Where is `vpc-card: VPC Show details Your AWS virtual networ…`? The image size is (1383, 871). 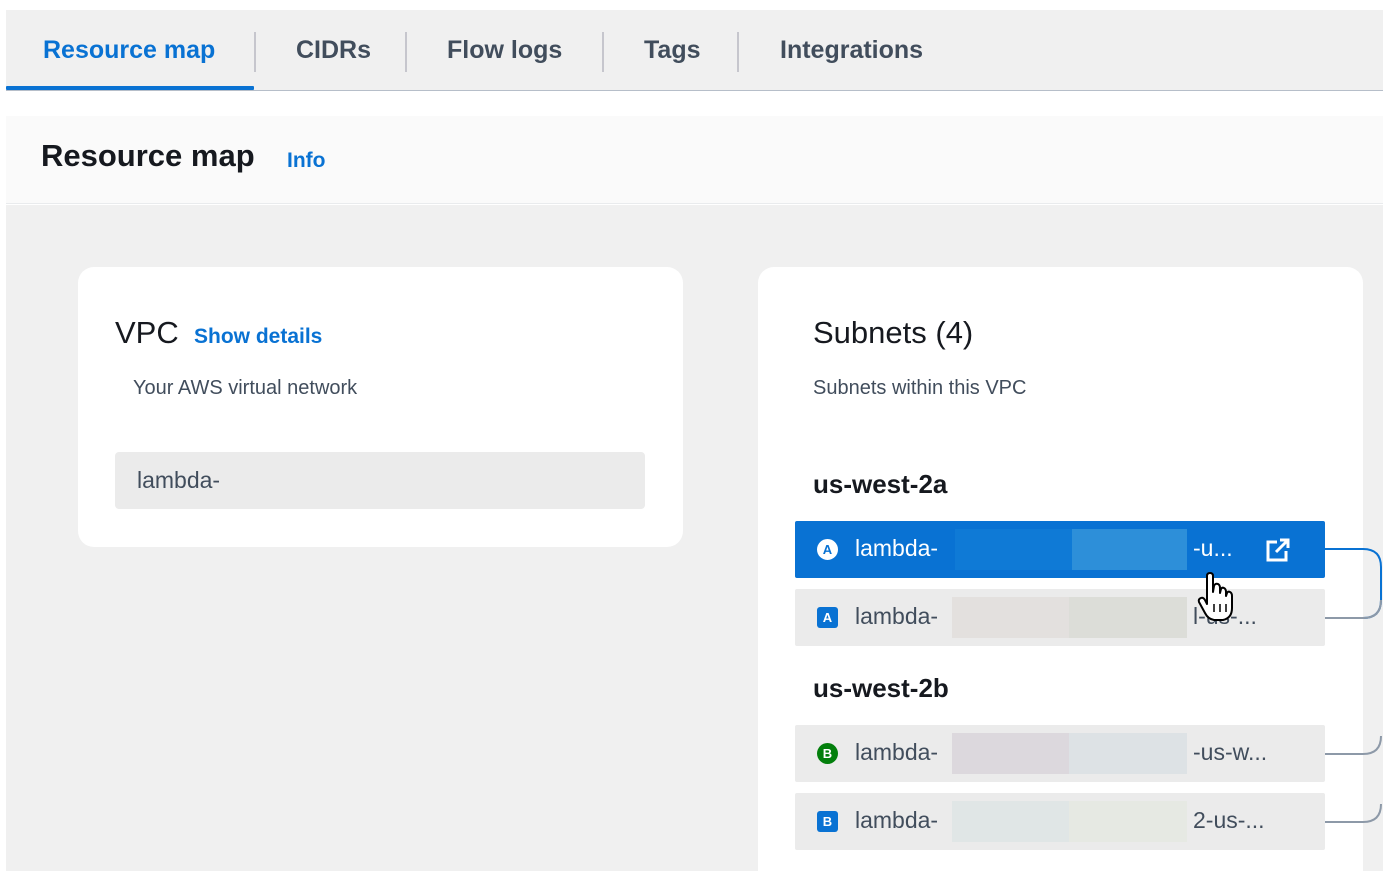 vpc-card: VPC Show details Your AWS virtual networ… is located at coordinates (380, 407).